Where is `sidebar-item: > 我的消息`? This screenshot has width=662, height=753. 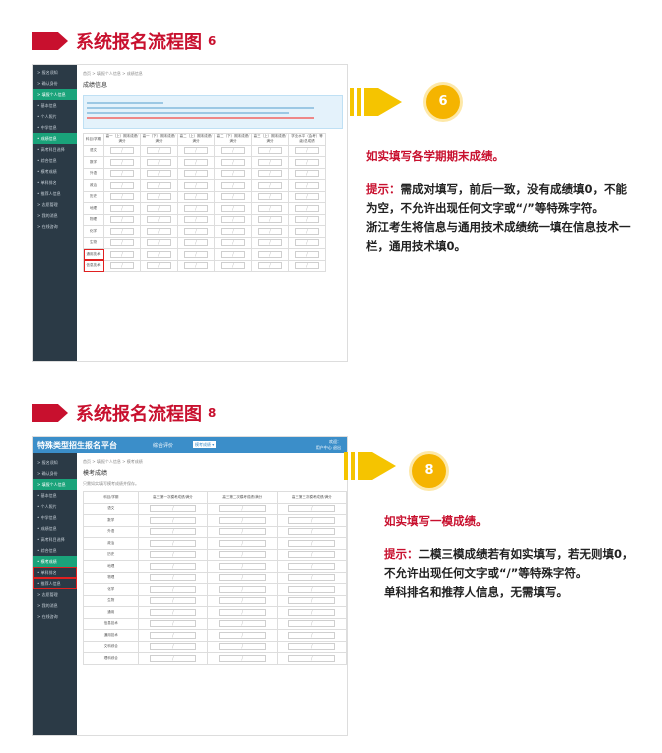
sidebar-item: > 我的消息 is located at coordinates (55, 215).